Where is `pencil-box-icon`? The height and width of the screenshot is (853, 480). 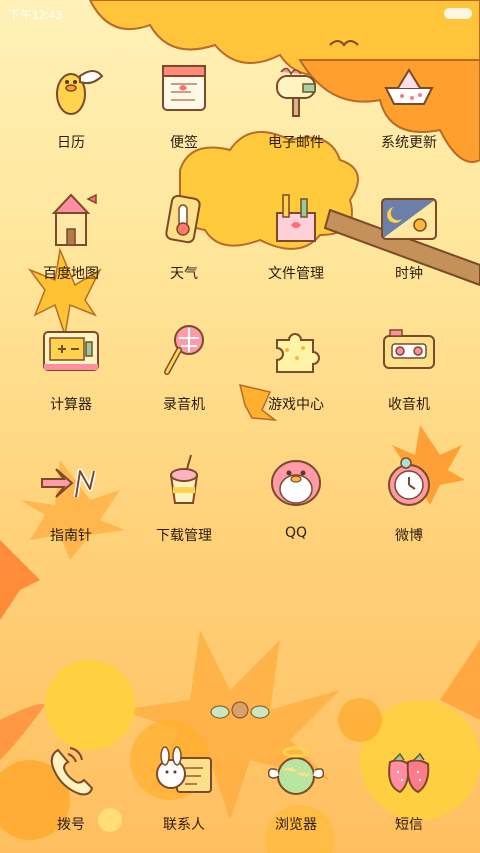
pencil-box-icon is located at coordinates (296, 218).